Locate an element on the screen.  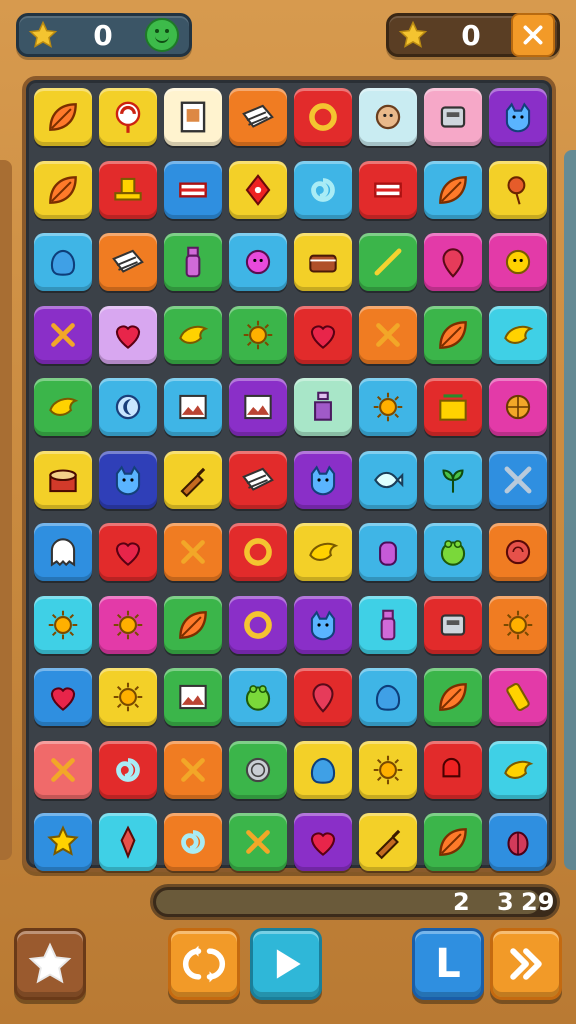
tile-r6-c7 is located at coordinates (453, 479).